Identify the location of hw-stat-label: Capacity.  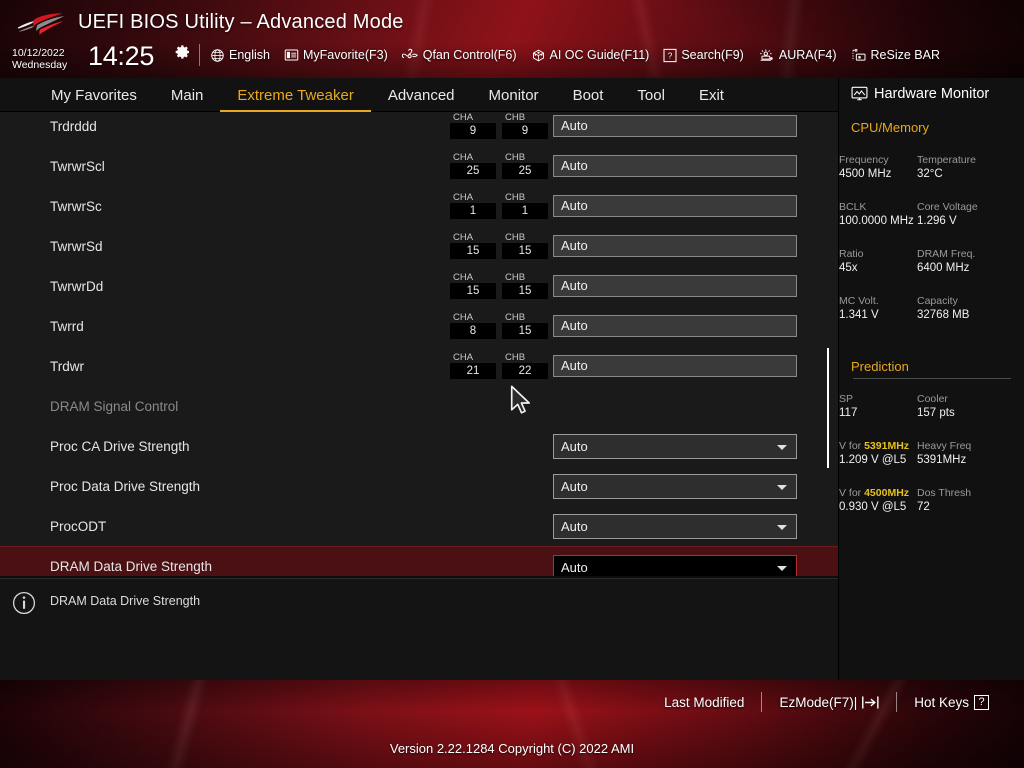
(937, 301).